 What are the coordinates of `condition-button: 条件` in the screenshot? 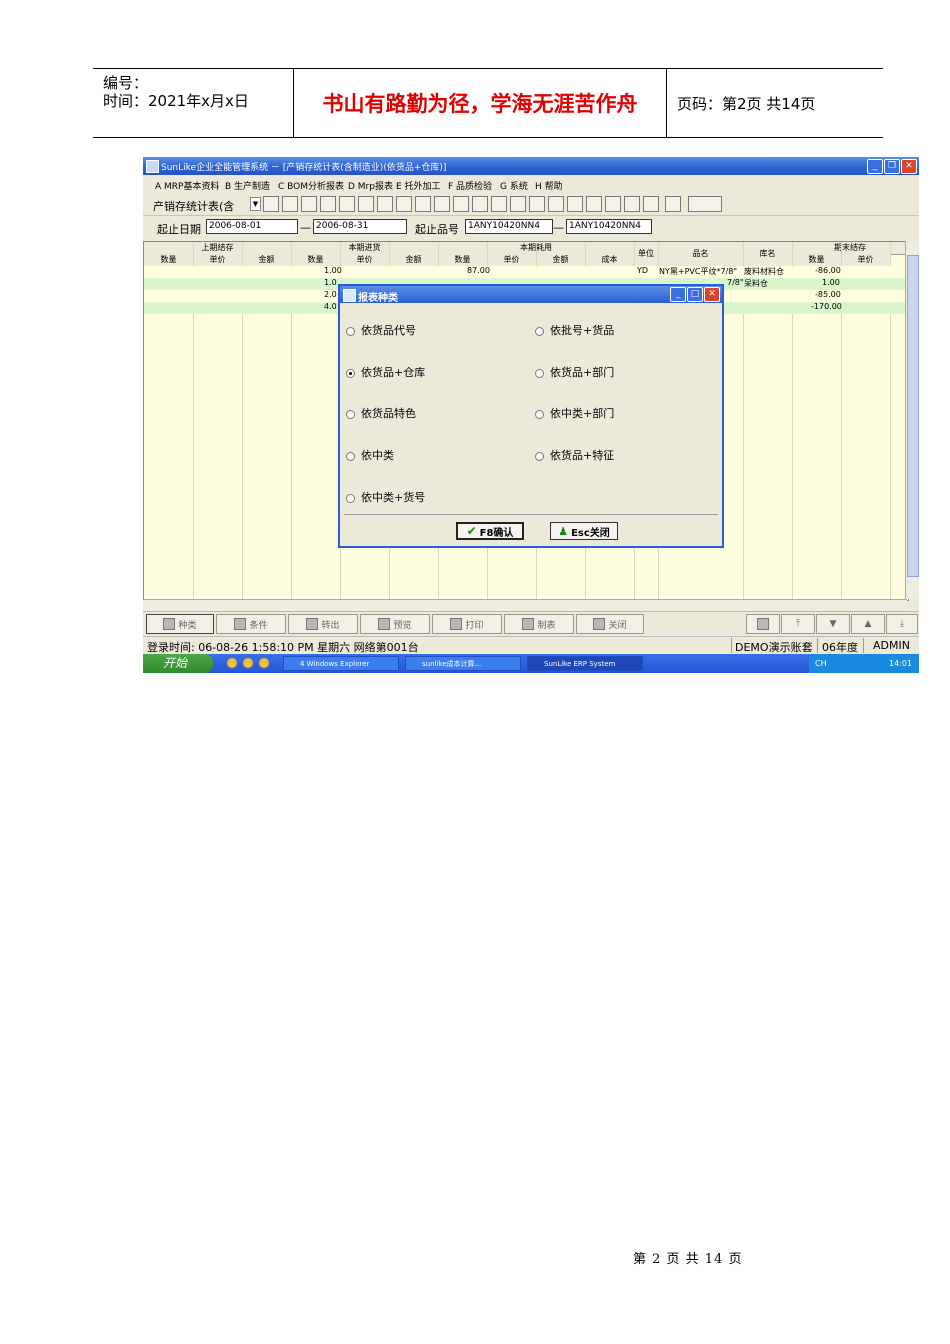 It's located at (251, 624).